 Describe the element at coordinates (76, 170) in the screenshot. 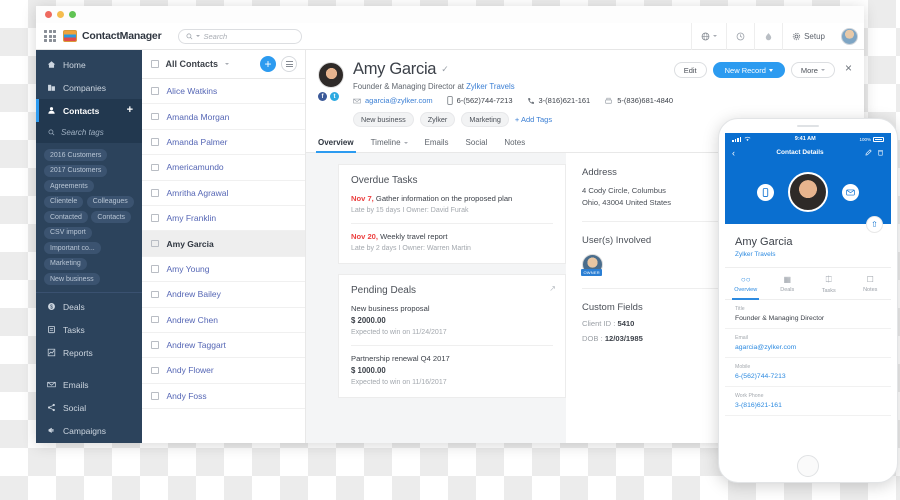

I see `tag-chip: 2017 Customers` at that location.